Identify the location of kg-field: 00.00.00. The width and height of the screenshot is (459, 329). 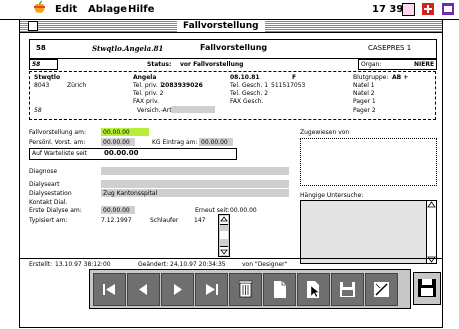
(216, 142).